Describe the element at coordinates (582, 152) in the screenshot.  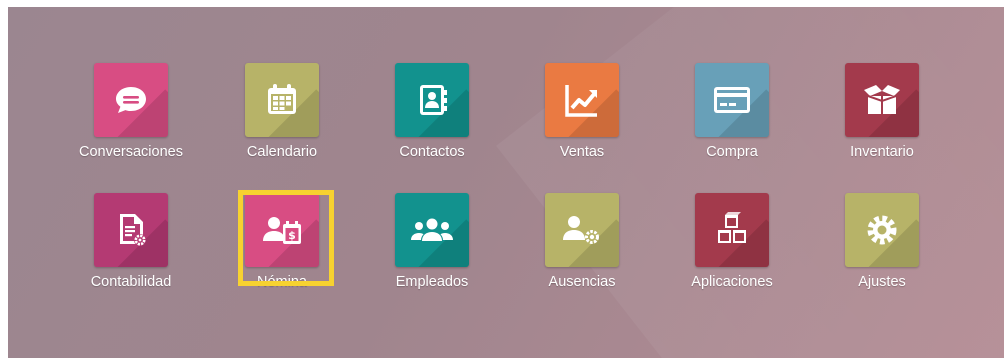
I see `app-label: Ventas` at that location.